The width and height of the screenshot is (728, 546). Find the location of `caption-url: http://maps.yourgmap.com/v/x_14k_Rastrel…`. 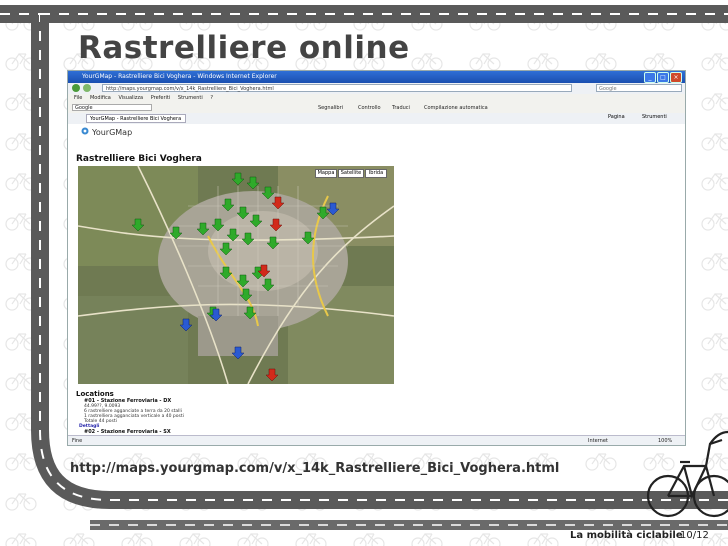

caption-url: http://maps.yourgmap.com/v/x_14k_Rastrel… is located at coordinates (314, 468).